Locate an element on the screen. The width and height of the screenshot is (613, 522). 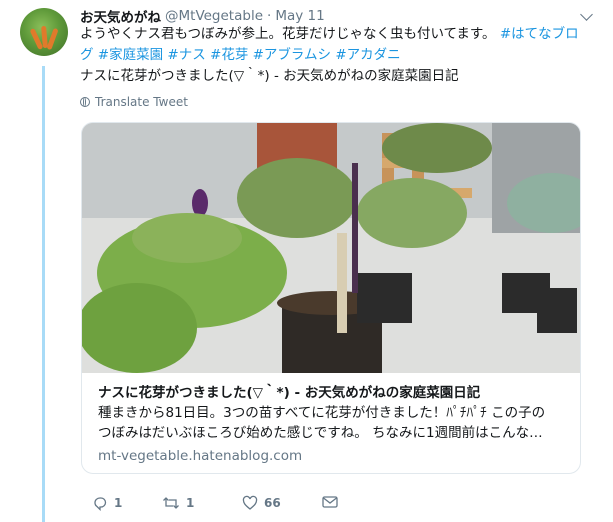
globe-icon is located at coordinates (85, 102).